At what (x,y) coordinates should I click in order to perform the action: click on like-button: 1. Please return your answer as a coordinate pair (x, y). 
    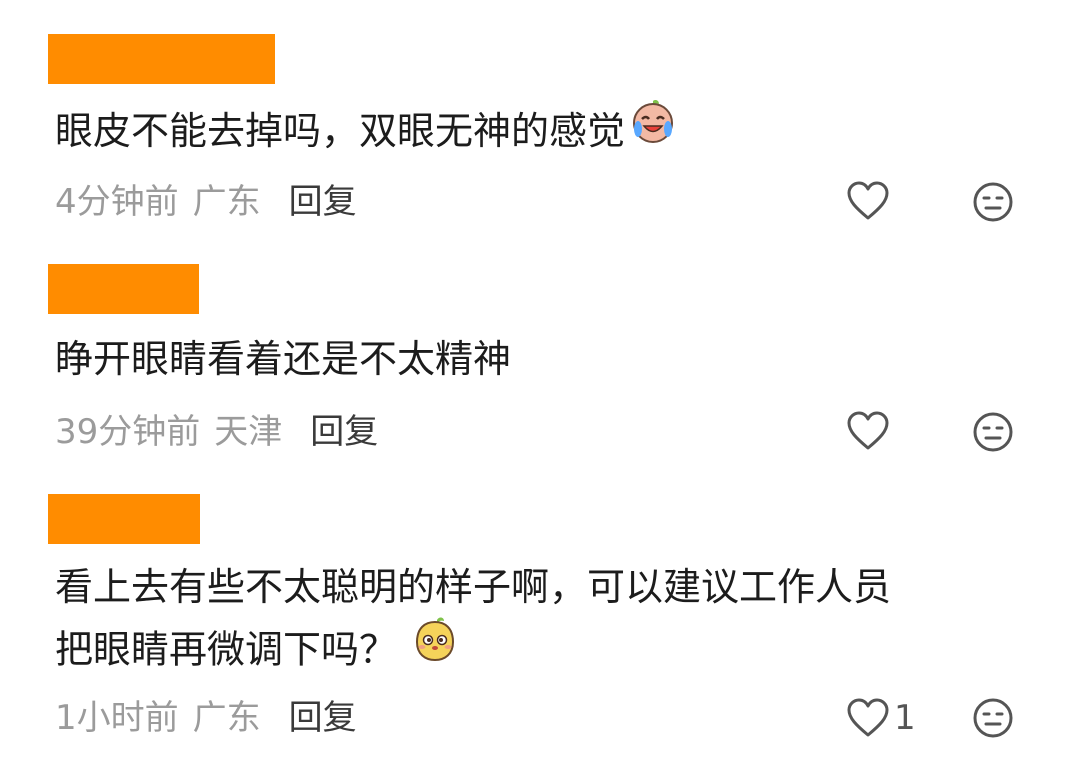
    Looking at the image, I should click on (881, 718).